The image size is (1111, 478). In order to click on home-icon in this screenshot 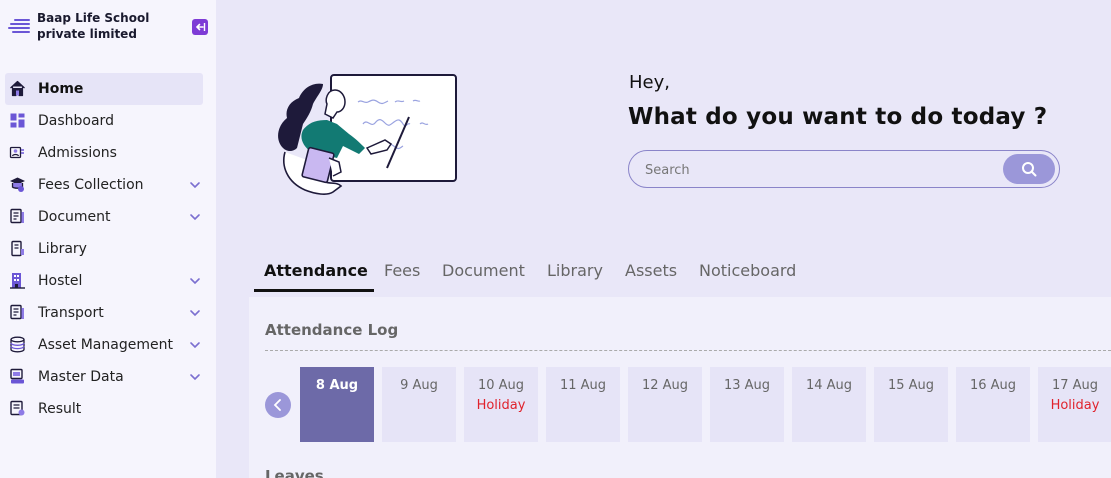, I will do `click(17, 88)`.